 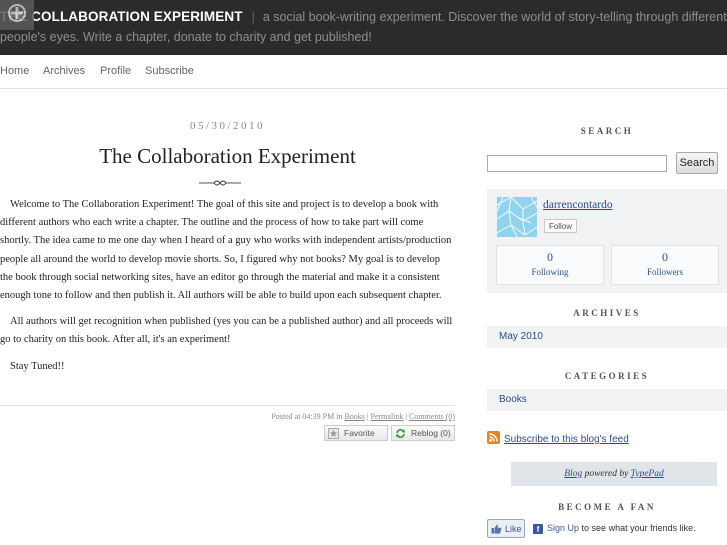 What do you see at coordinates (307, 416) in the screenshot?
I see `posted-at-text: Posted at 04:39 PM in` at bounding box center [307, 416].